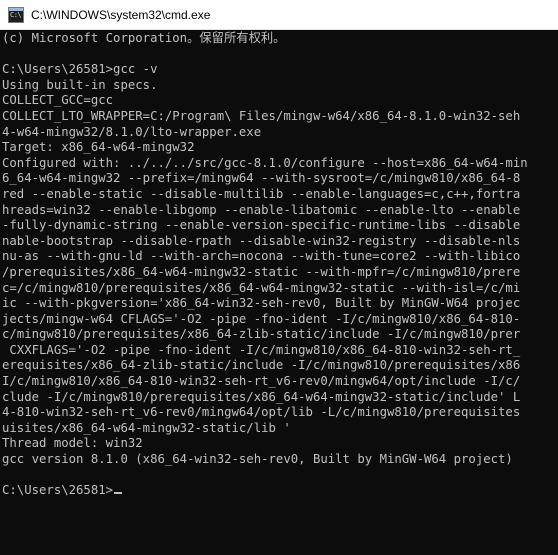 The height and width of the screenshot is (555, 558). Describe the element at coordinates (98, 147) in the screenshot. I see `console-line: Target: x86_64-w64-mingw32` at that location.